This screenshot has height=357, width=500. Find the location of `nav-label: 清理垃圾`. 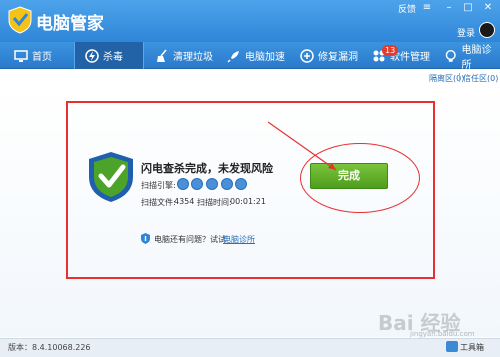

nav-label: 清理垃圾 is located at coordinates (193, 57).